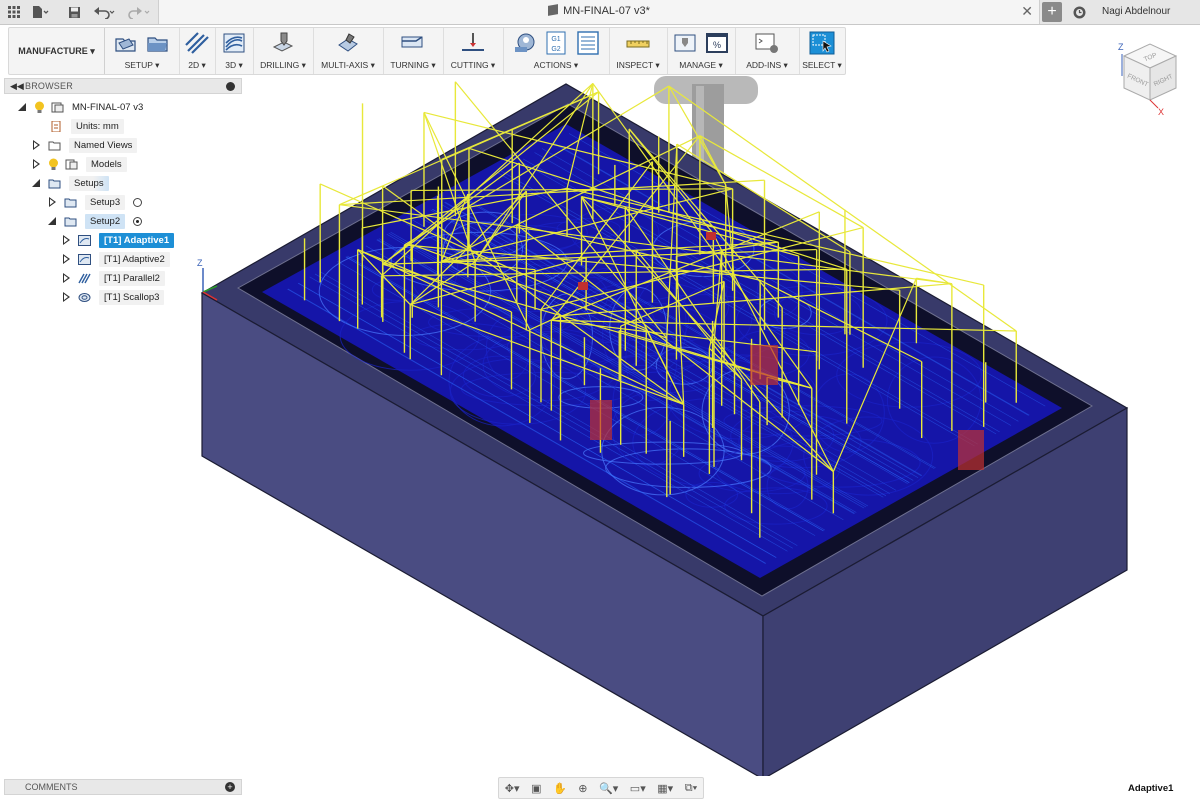 Image resolution: width=1200 pixels, height=800 pixels. What do you see at coordinates (348, 65) in the screenshot?
I see `multi-axis-group-label: MULTI-AXIS ▾` at bounding box center [348, 65].